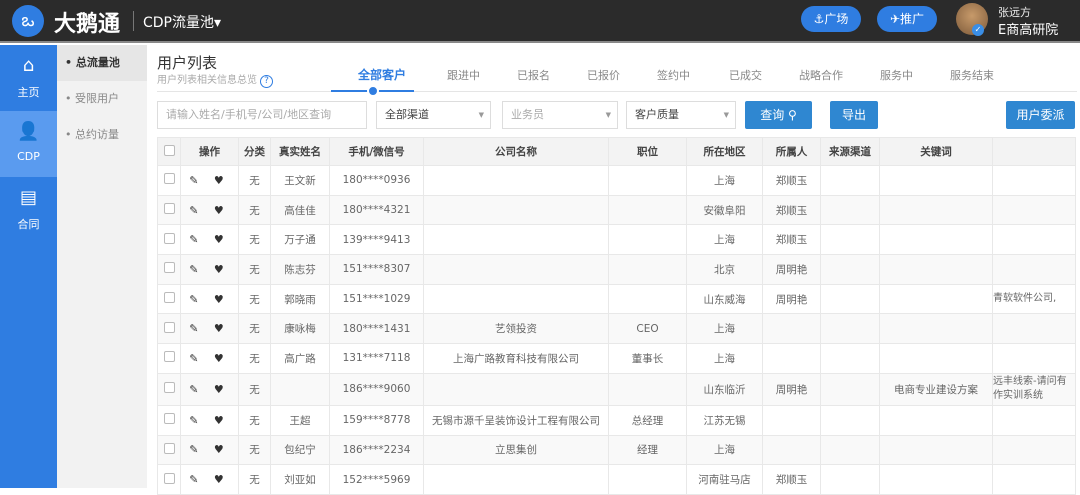 The width and height of the screenshot is (1080, 495). I want to click on select-all-checkbox, so click(169, 150).